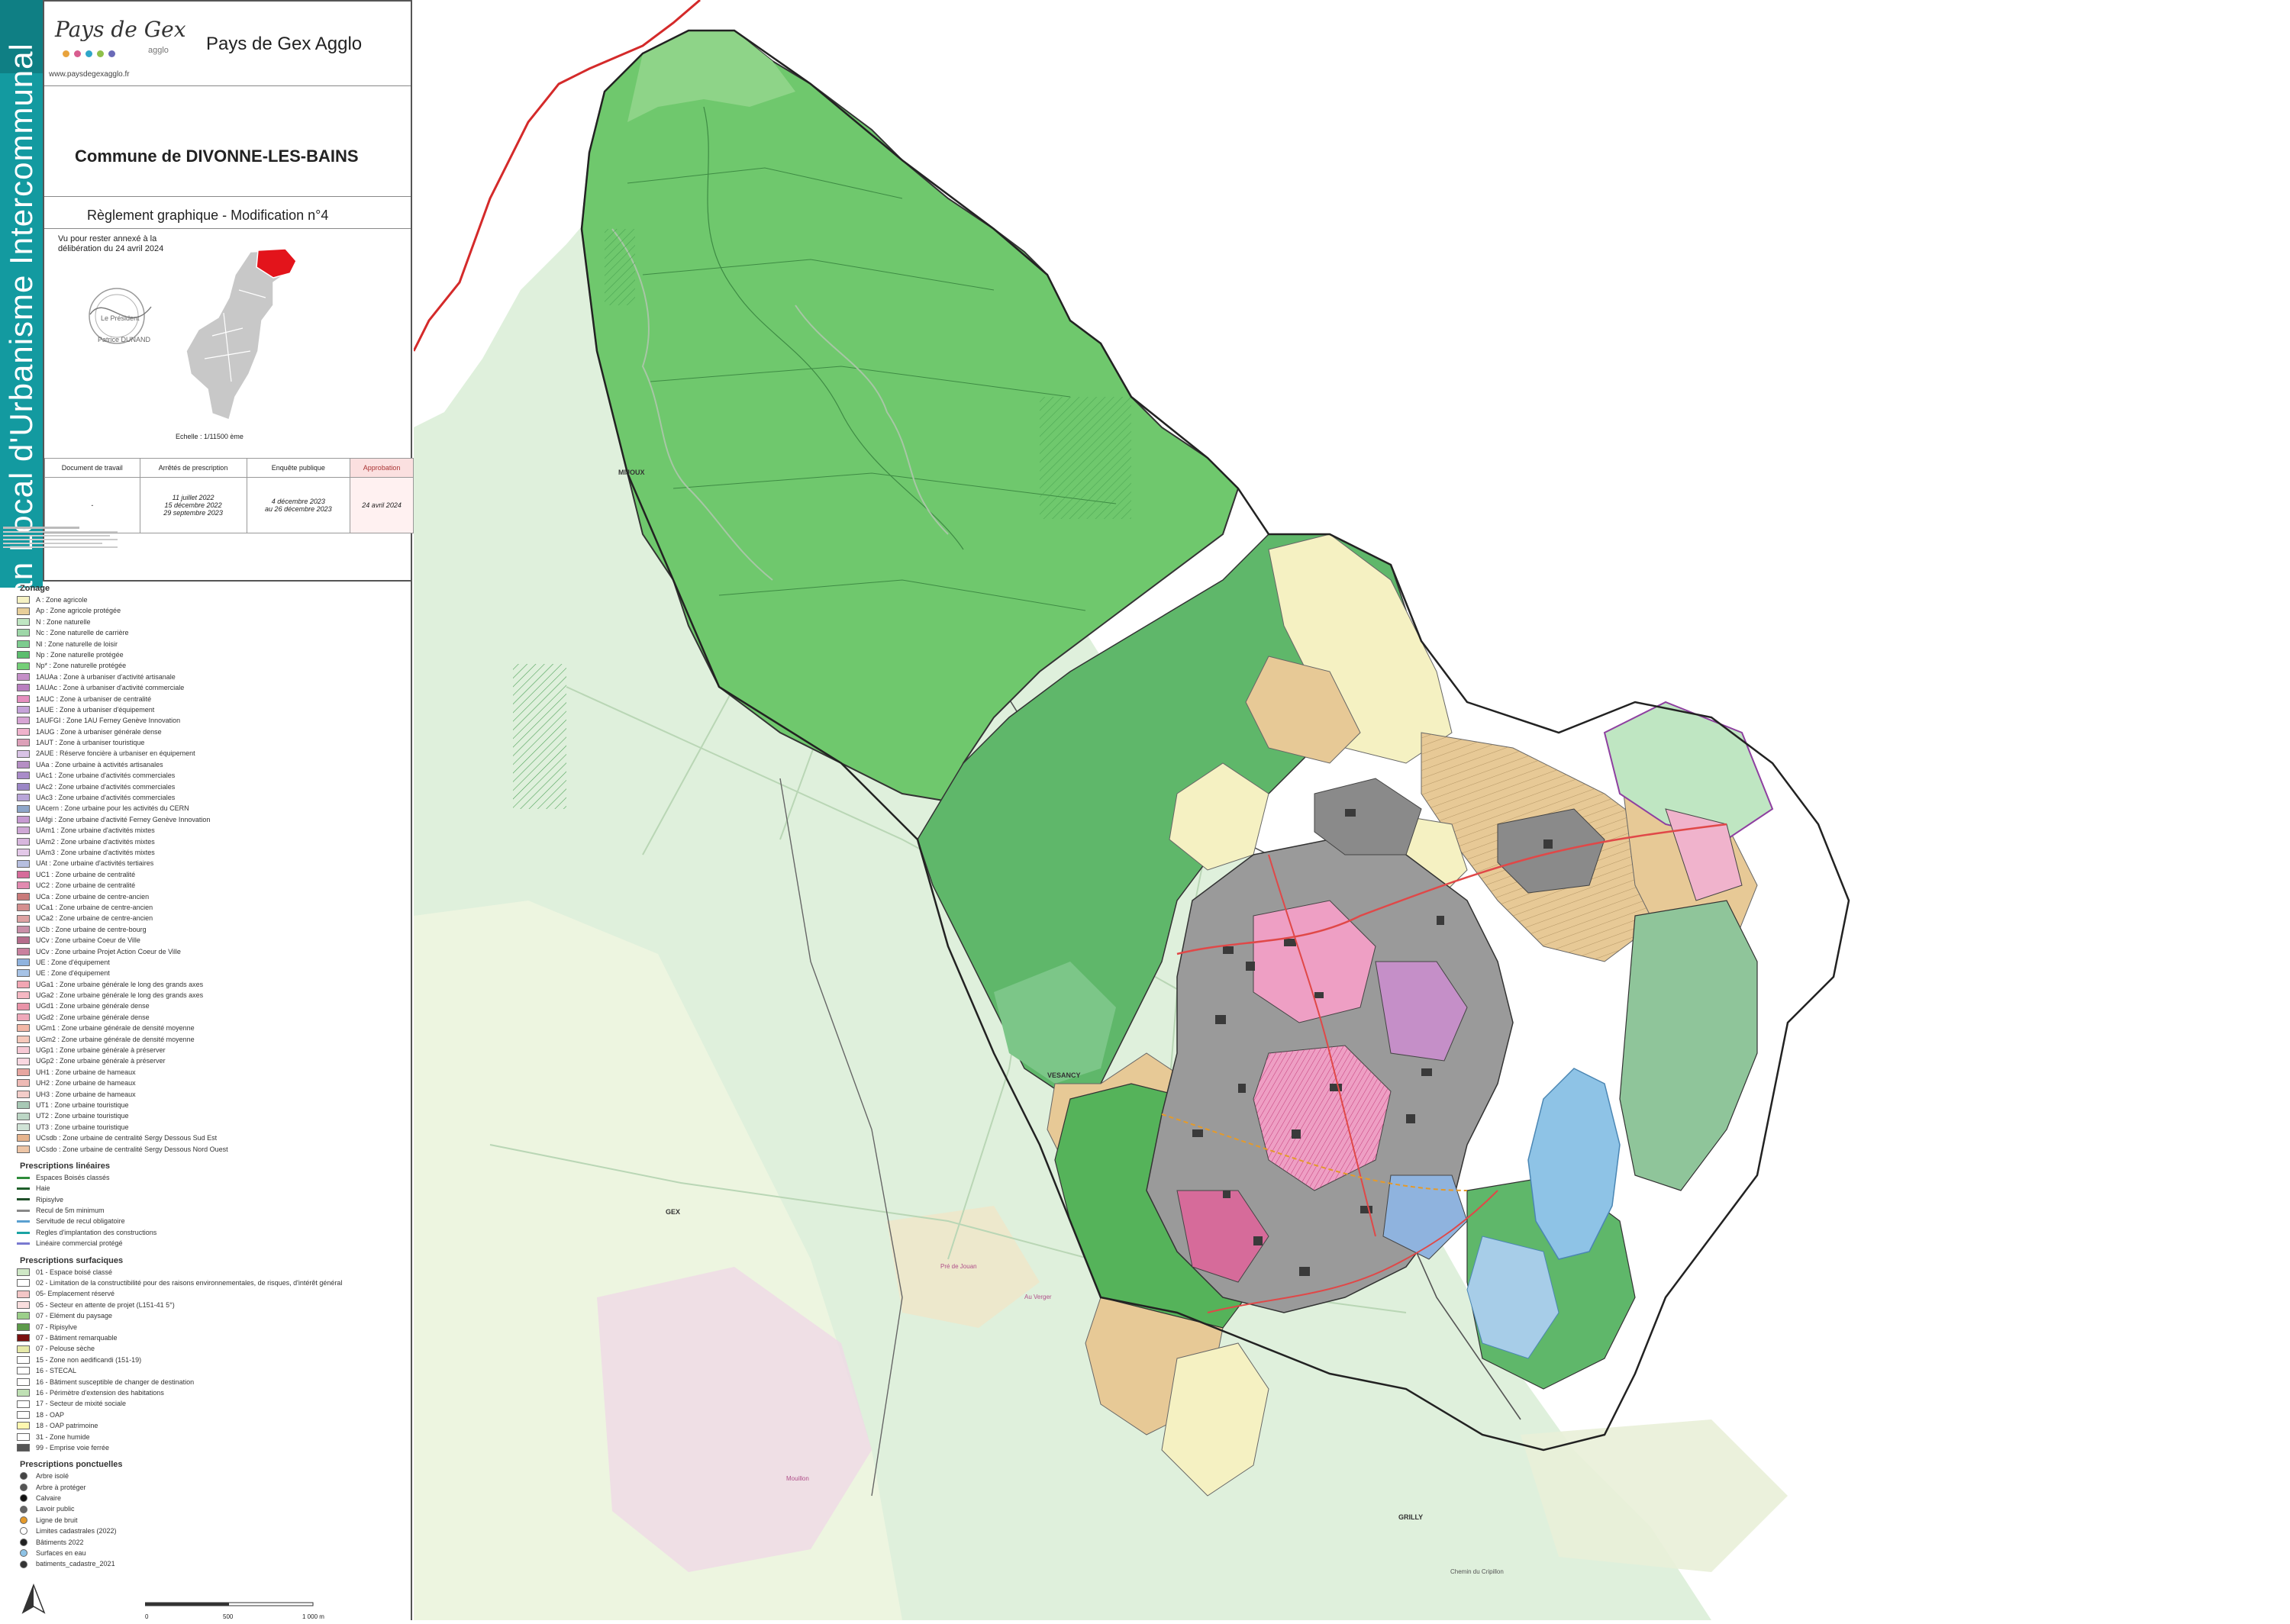 This screenshot has width=2290, height=1624. Describe the element at coordinates (65, 1349) in the screenshot. I see `legend-label: 07 - Pelouse sèche` at that location.